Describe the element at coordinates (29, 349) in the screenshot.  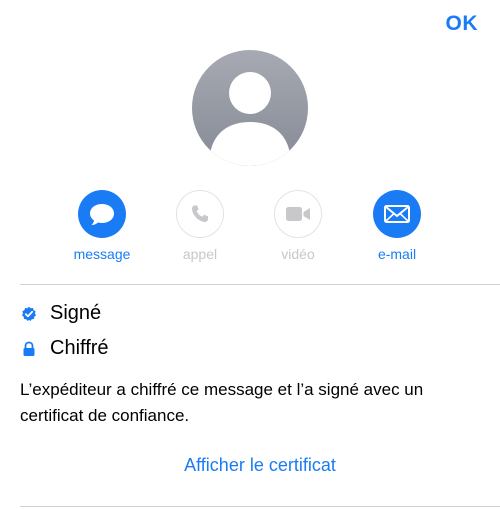
I see `lock-icon` at that location.